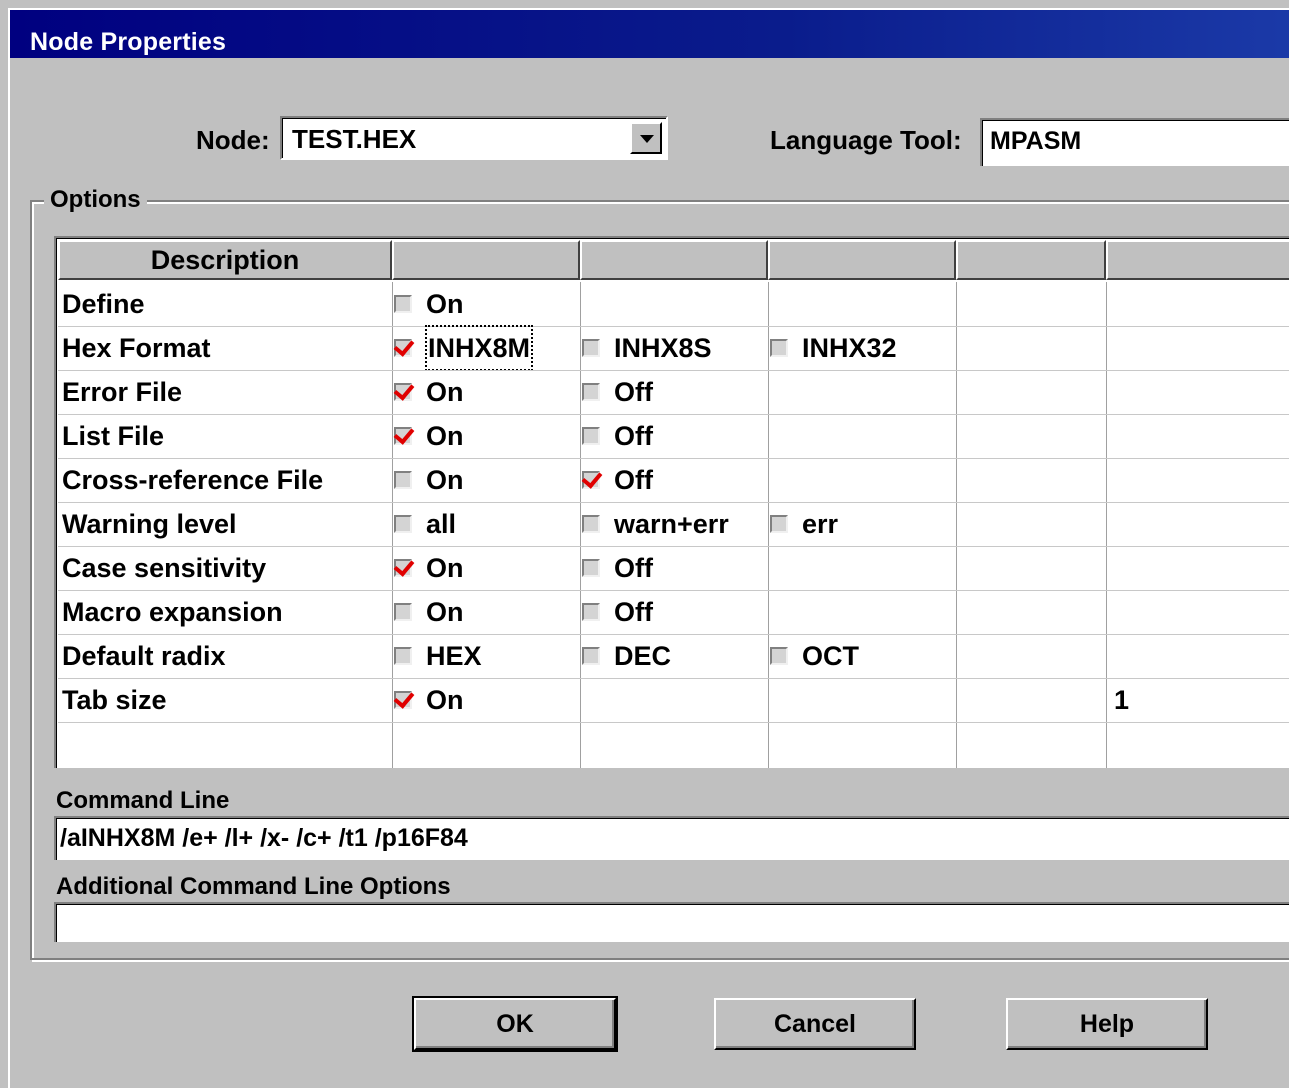 The height and width of the screenshot is (1088, 1289). I want to click on command-line-value: /aINHX8M /e+ /l+ /x- /c+ /t1 /p16F84, so click(264, 838).